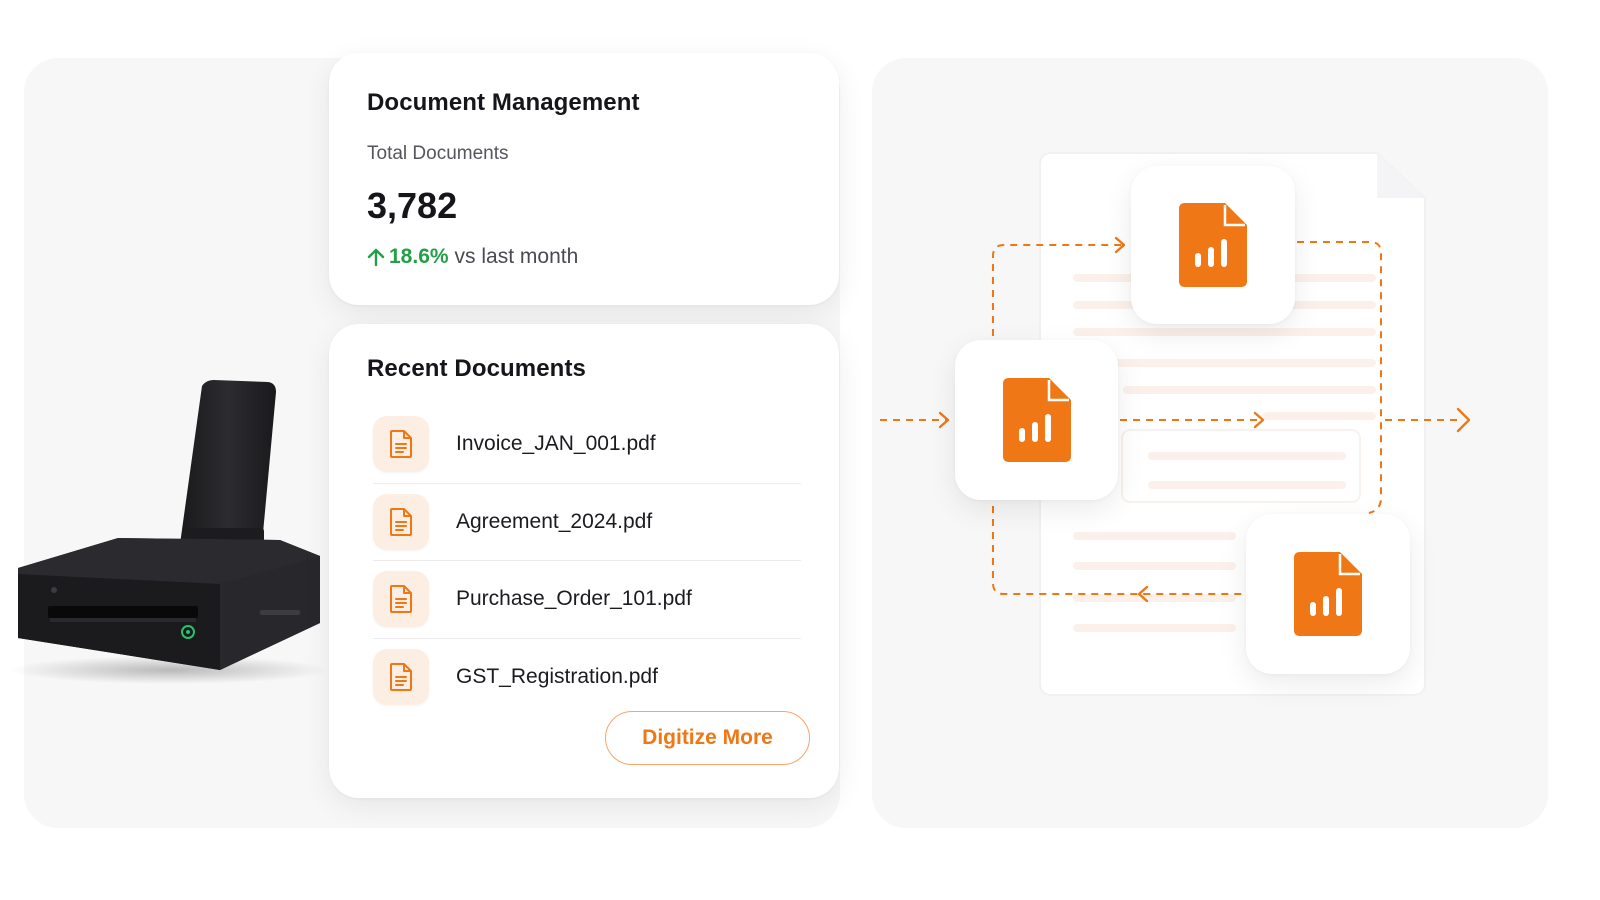 The height and width of the screenshot is (900, 1600). Describe the element at coordinates (476, 368) in the screenshot. I see `card-title: Recent Documents` at that location.